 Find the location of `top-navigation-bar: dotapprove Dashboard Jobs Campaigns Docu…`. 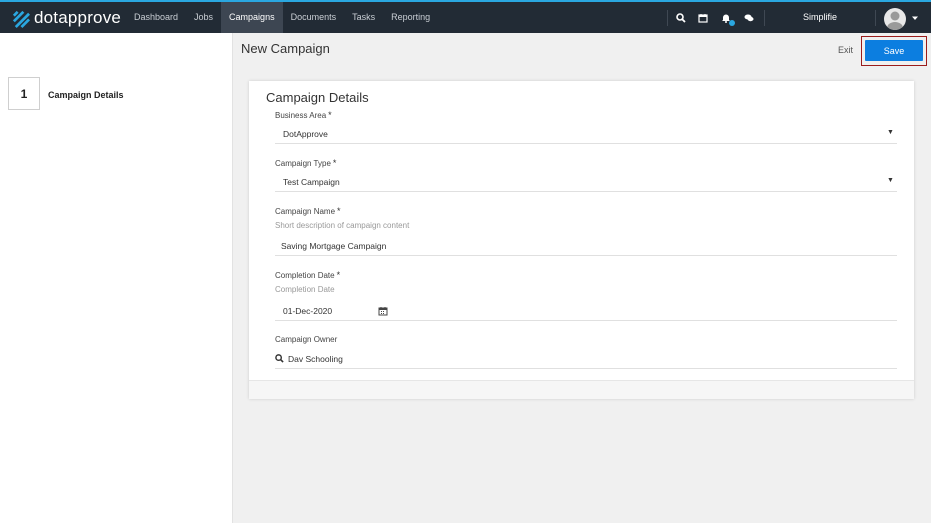

top-navigation-bar: dotapprove Dashboard Jobs Campaigns Docu… is located at coordinates (465, 16).